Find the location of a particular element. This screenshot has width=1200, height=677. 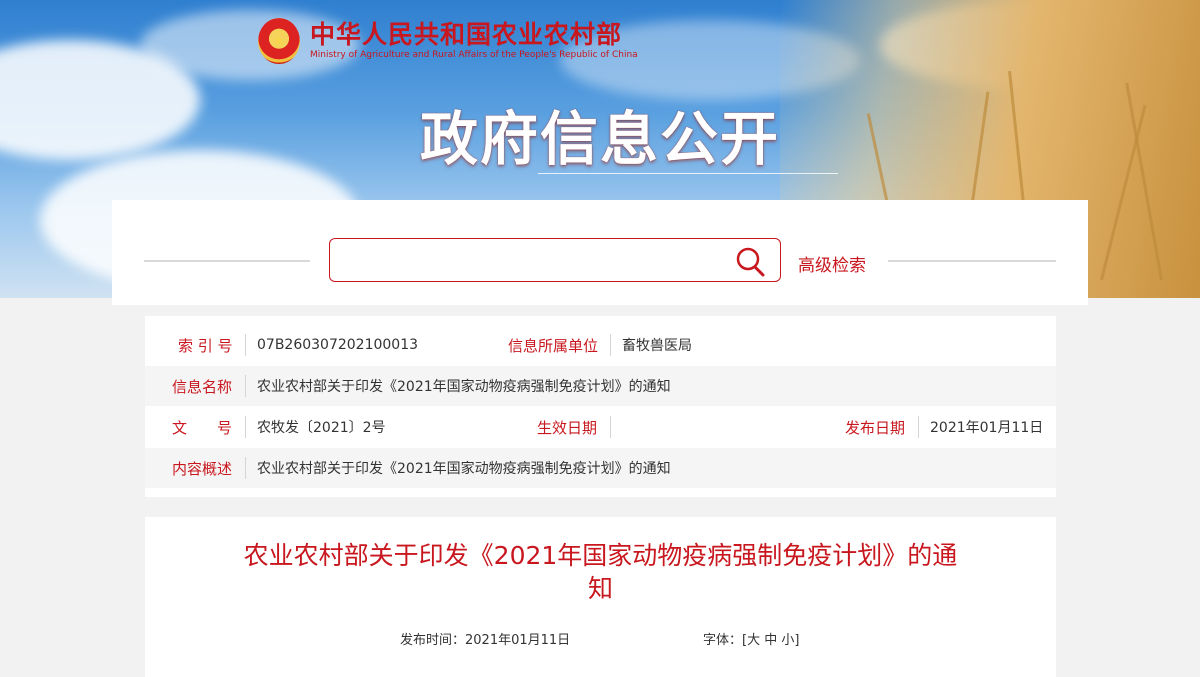

name-value: 农业农村部关于印发《2021年国家动物疫病强制免疫计划》的通知 is located at coordinates (464, 387).